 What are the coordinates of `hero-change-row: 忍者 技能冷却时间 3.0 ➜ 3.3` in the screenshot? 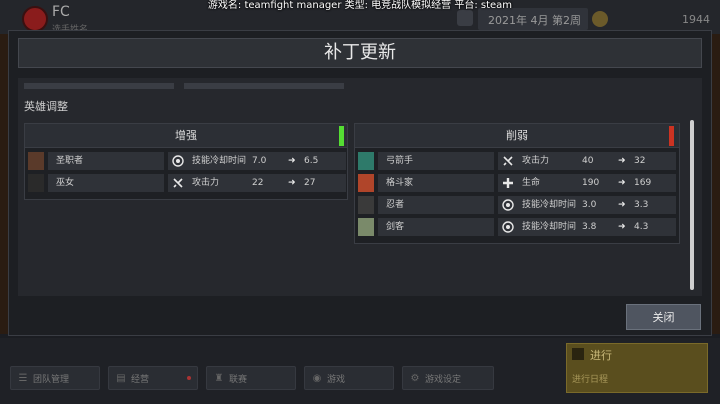 It's located at (517, 205).